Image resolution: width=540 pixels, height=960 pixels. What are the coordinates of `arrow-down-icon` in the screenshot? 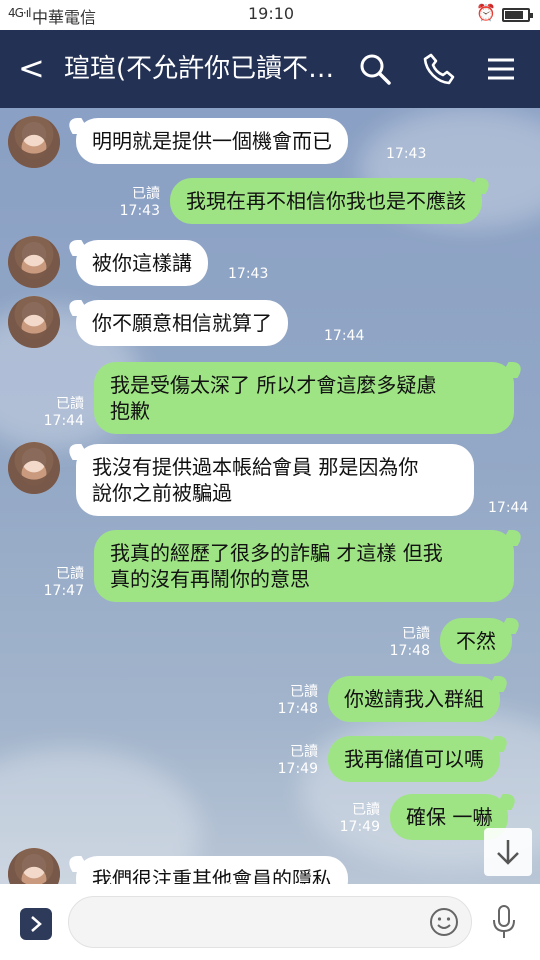 It's located at (508, 852).